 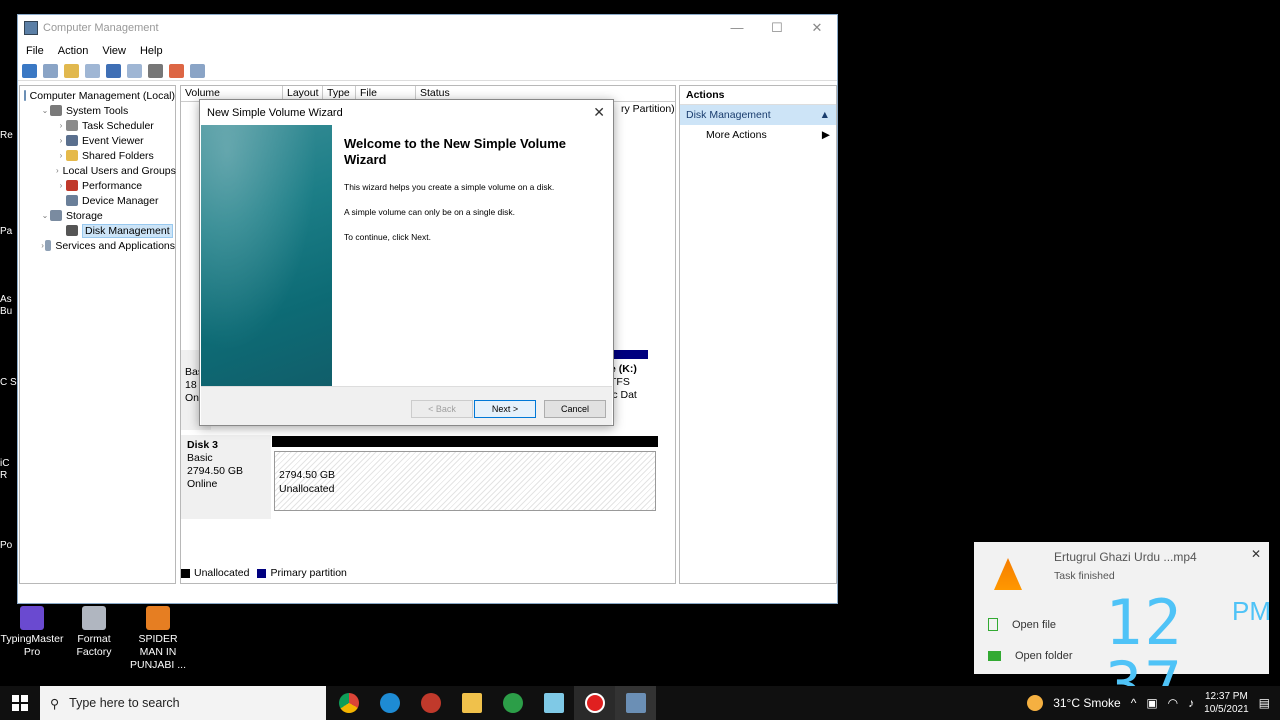 I want to click on more-actions-item: More Actions ▶, so click(x=758, y=135).